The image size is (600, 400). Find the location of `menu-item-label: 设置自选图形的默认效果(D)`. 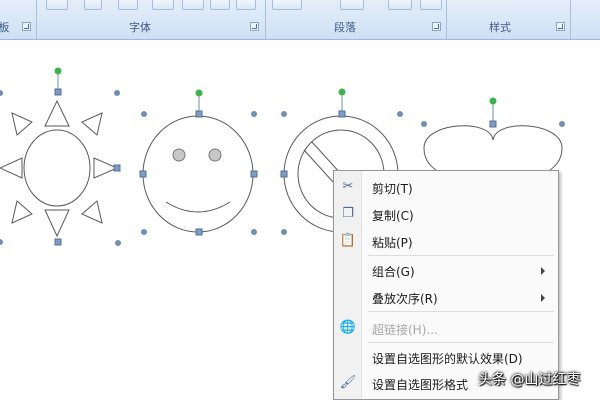

menu-item-label: 设置自选图形的默认效果(D) is located at coordinates (447, 359).